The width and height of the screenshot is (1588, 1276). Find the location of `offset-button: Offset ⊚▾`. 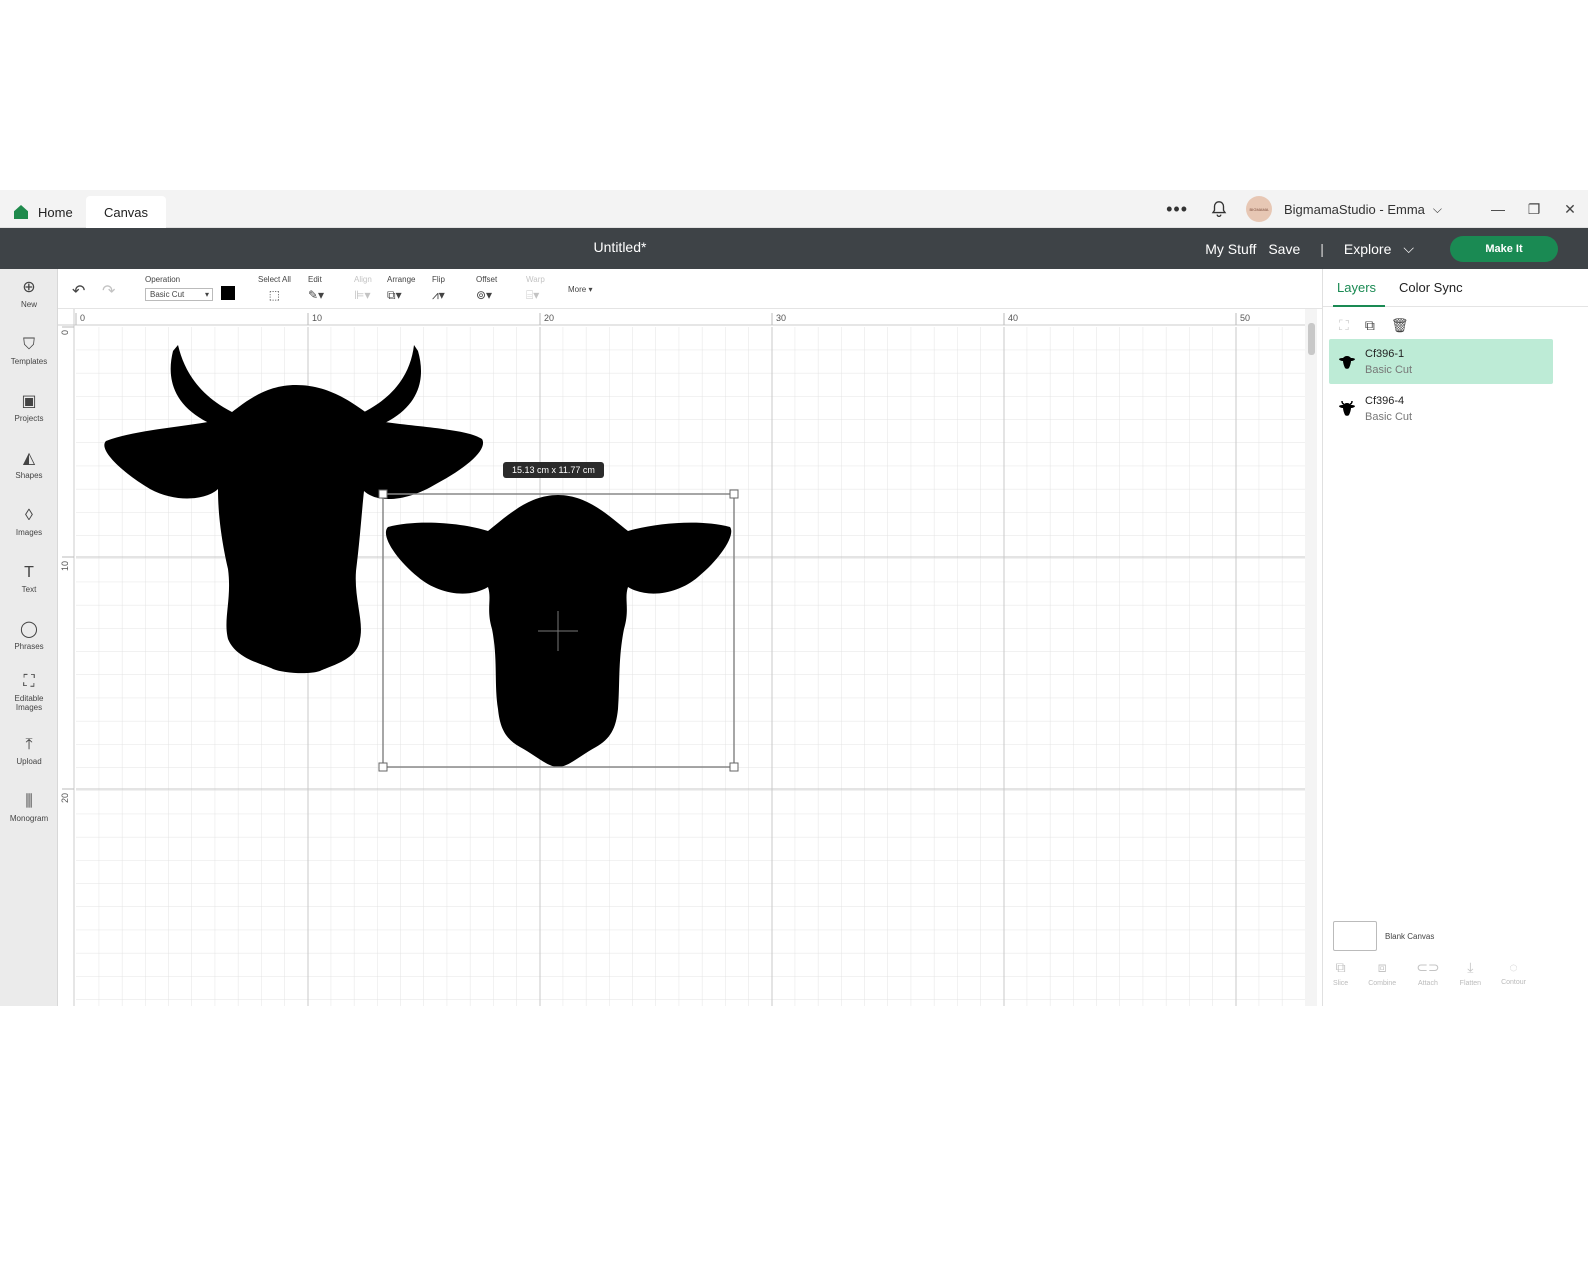

offset-button: Offset ⊚▾ is located at coordinates (486, 288).